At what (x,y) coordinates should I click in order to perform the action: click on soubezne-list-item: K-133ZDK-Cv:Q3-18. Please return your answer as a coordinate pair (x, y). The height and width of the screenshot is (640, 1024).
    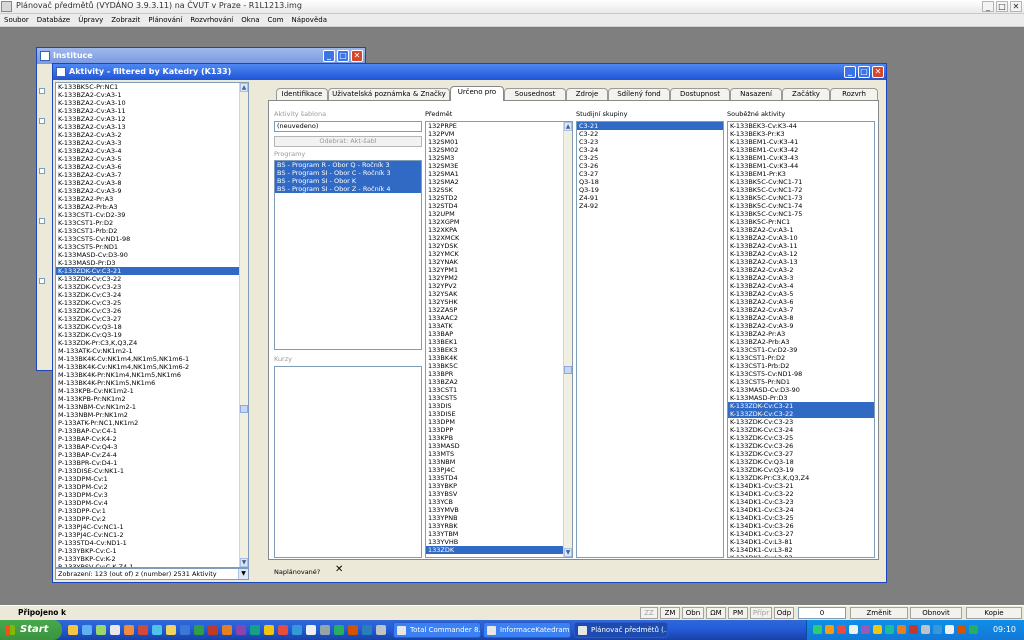
    Looking at the image, I should click on (801, 462).